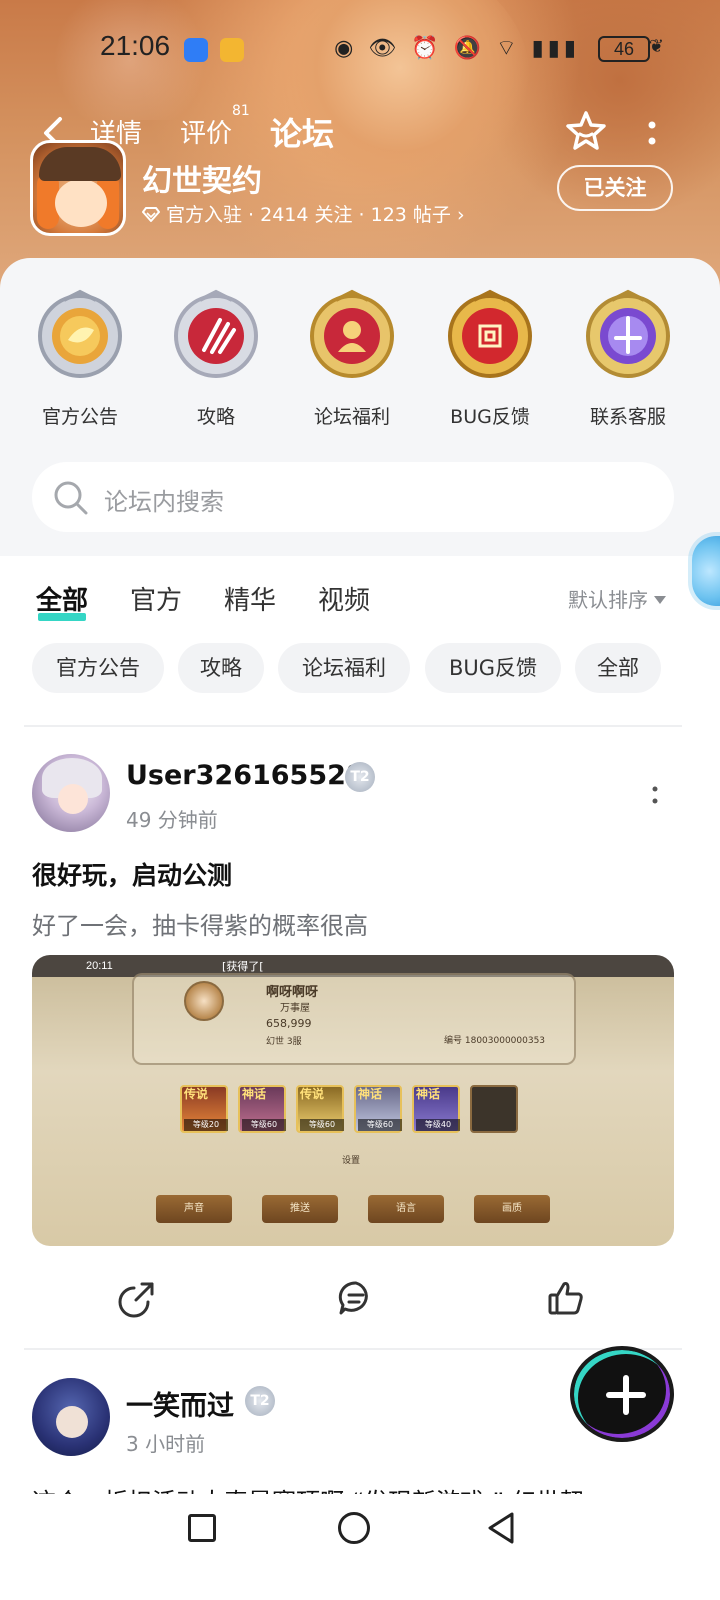 Image resolution: width=720 pixels, height=1600 pixels. I want to click on chevron-right-icon: ›, so click(457, 215).